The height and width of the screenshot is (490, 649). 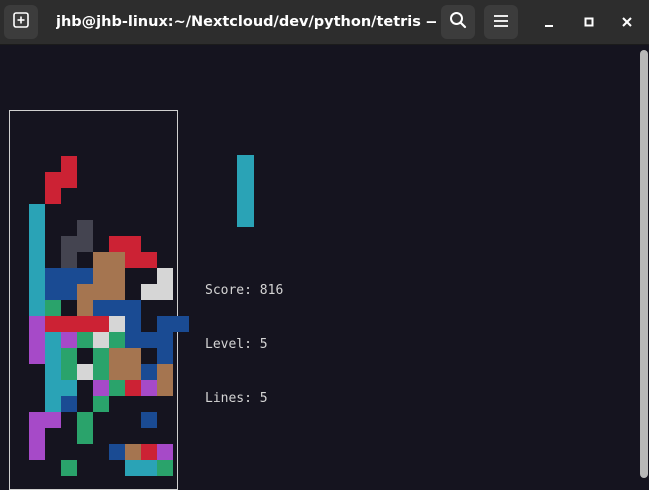 I want to click on minimize-button, so click(x=549, y=22).